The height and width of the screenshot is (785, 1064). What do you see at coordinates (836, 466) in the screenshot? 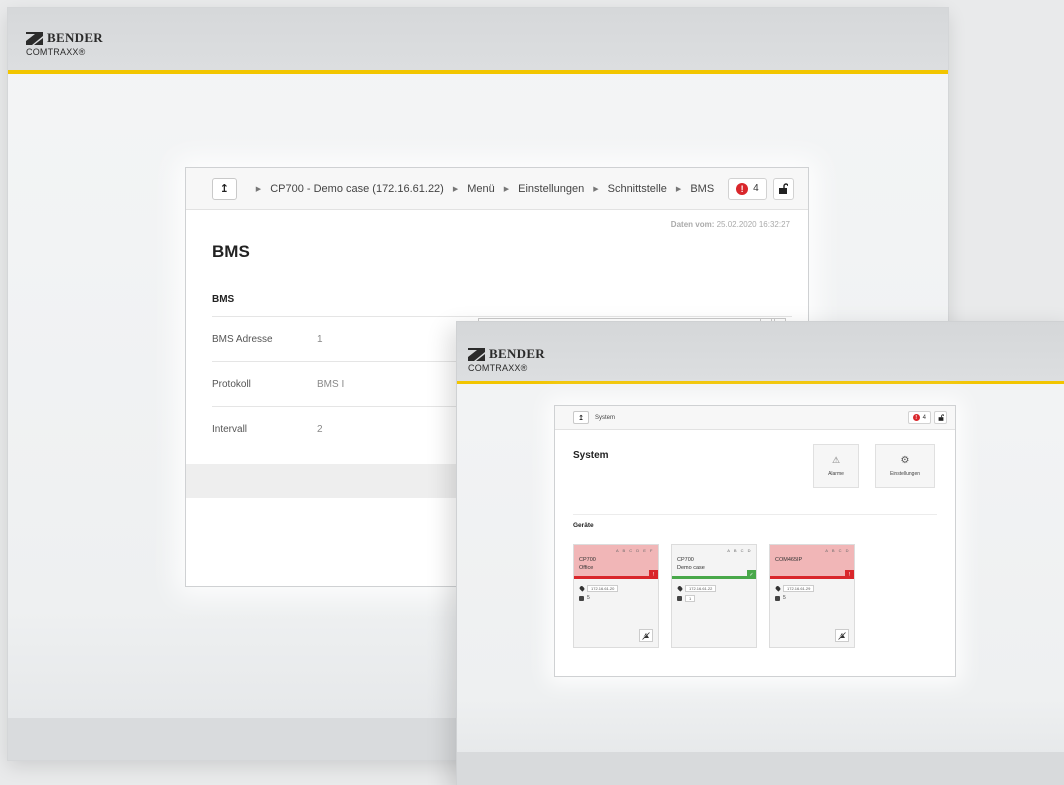
I see `alarms-tile-button: ⚠ Alarme` at bounding box center [836, 466].